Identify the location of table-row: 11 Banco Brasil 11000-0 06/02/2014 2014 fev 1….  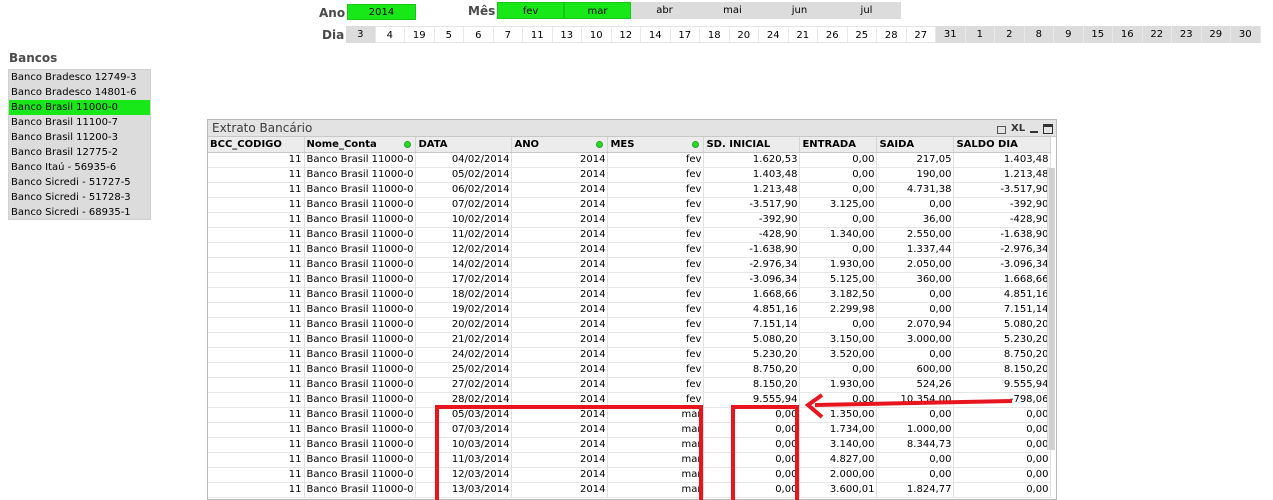
(630, 190).